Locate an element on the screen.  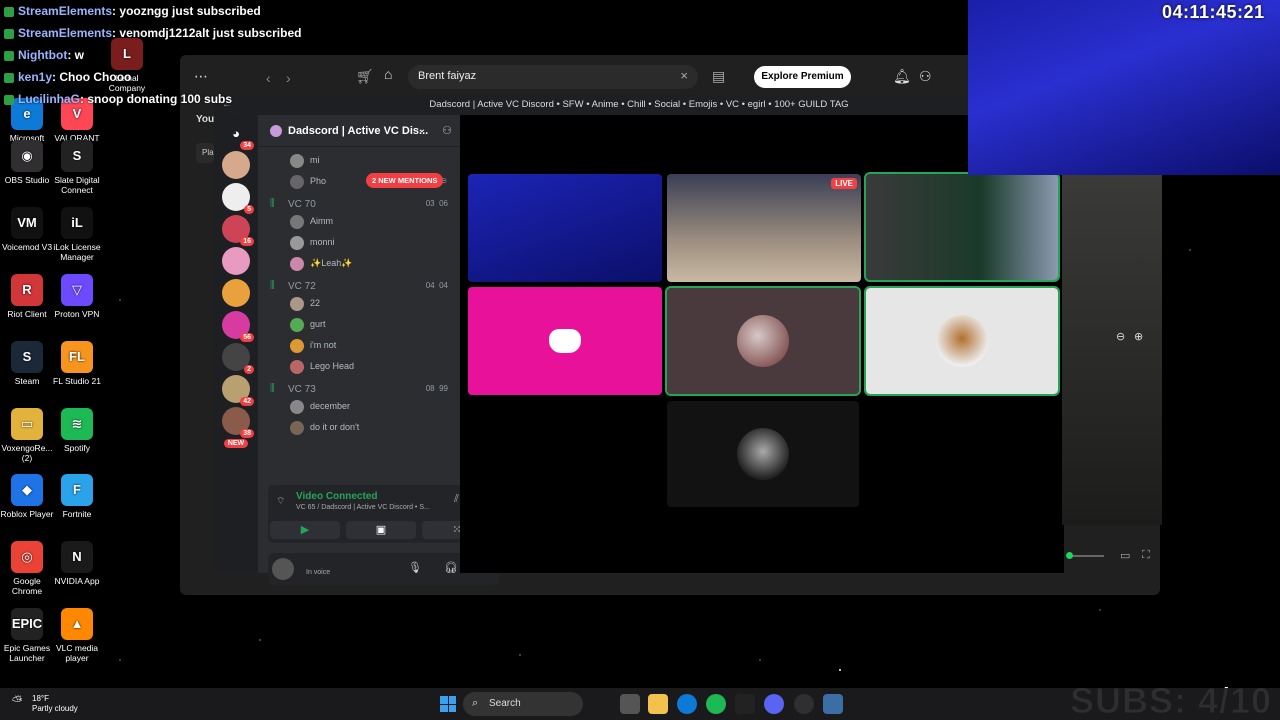
desktop-icon: iL iLok License Manager is located at coordinates (77, 234).